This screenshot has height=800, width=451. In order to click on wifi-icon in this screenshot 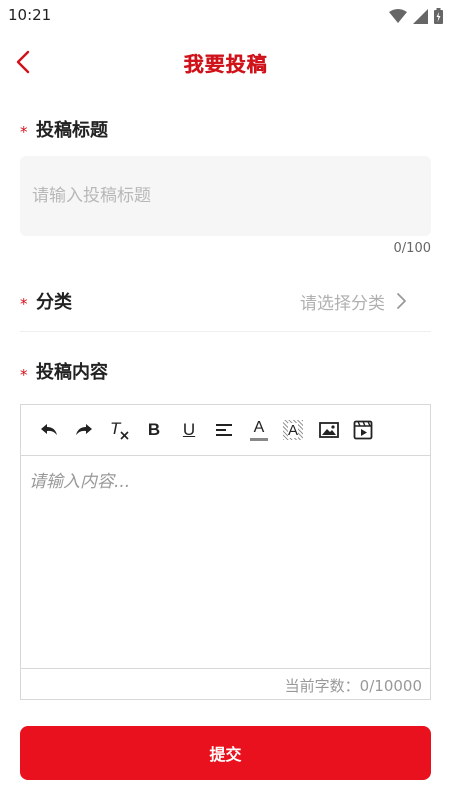, I will do `click(398, 16)`.